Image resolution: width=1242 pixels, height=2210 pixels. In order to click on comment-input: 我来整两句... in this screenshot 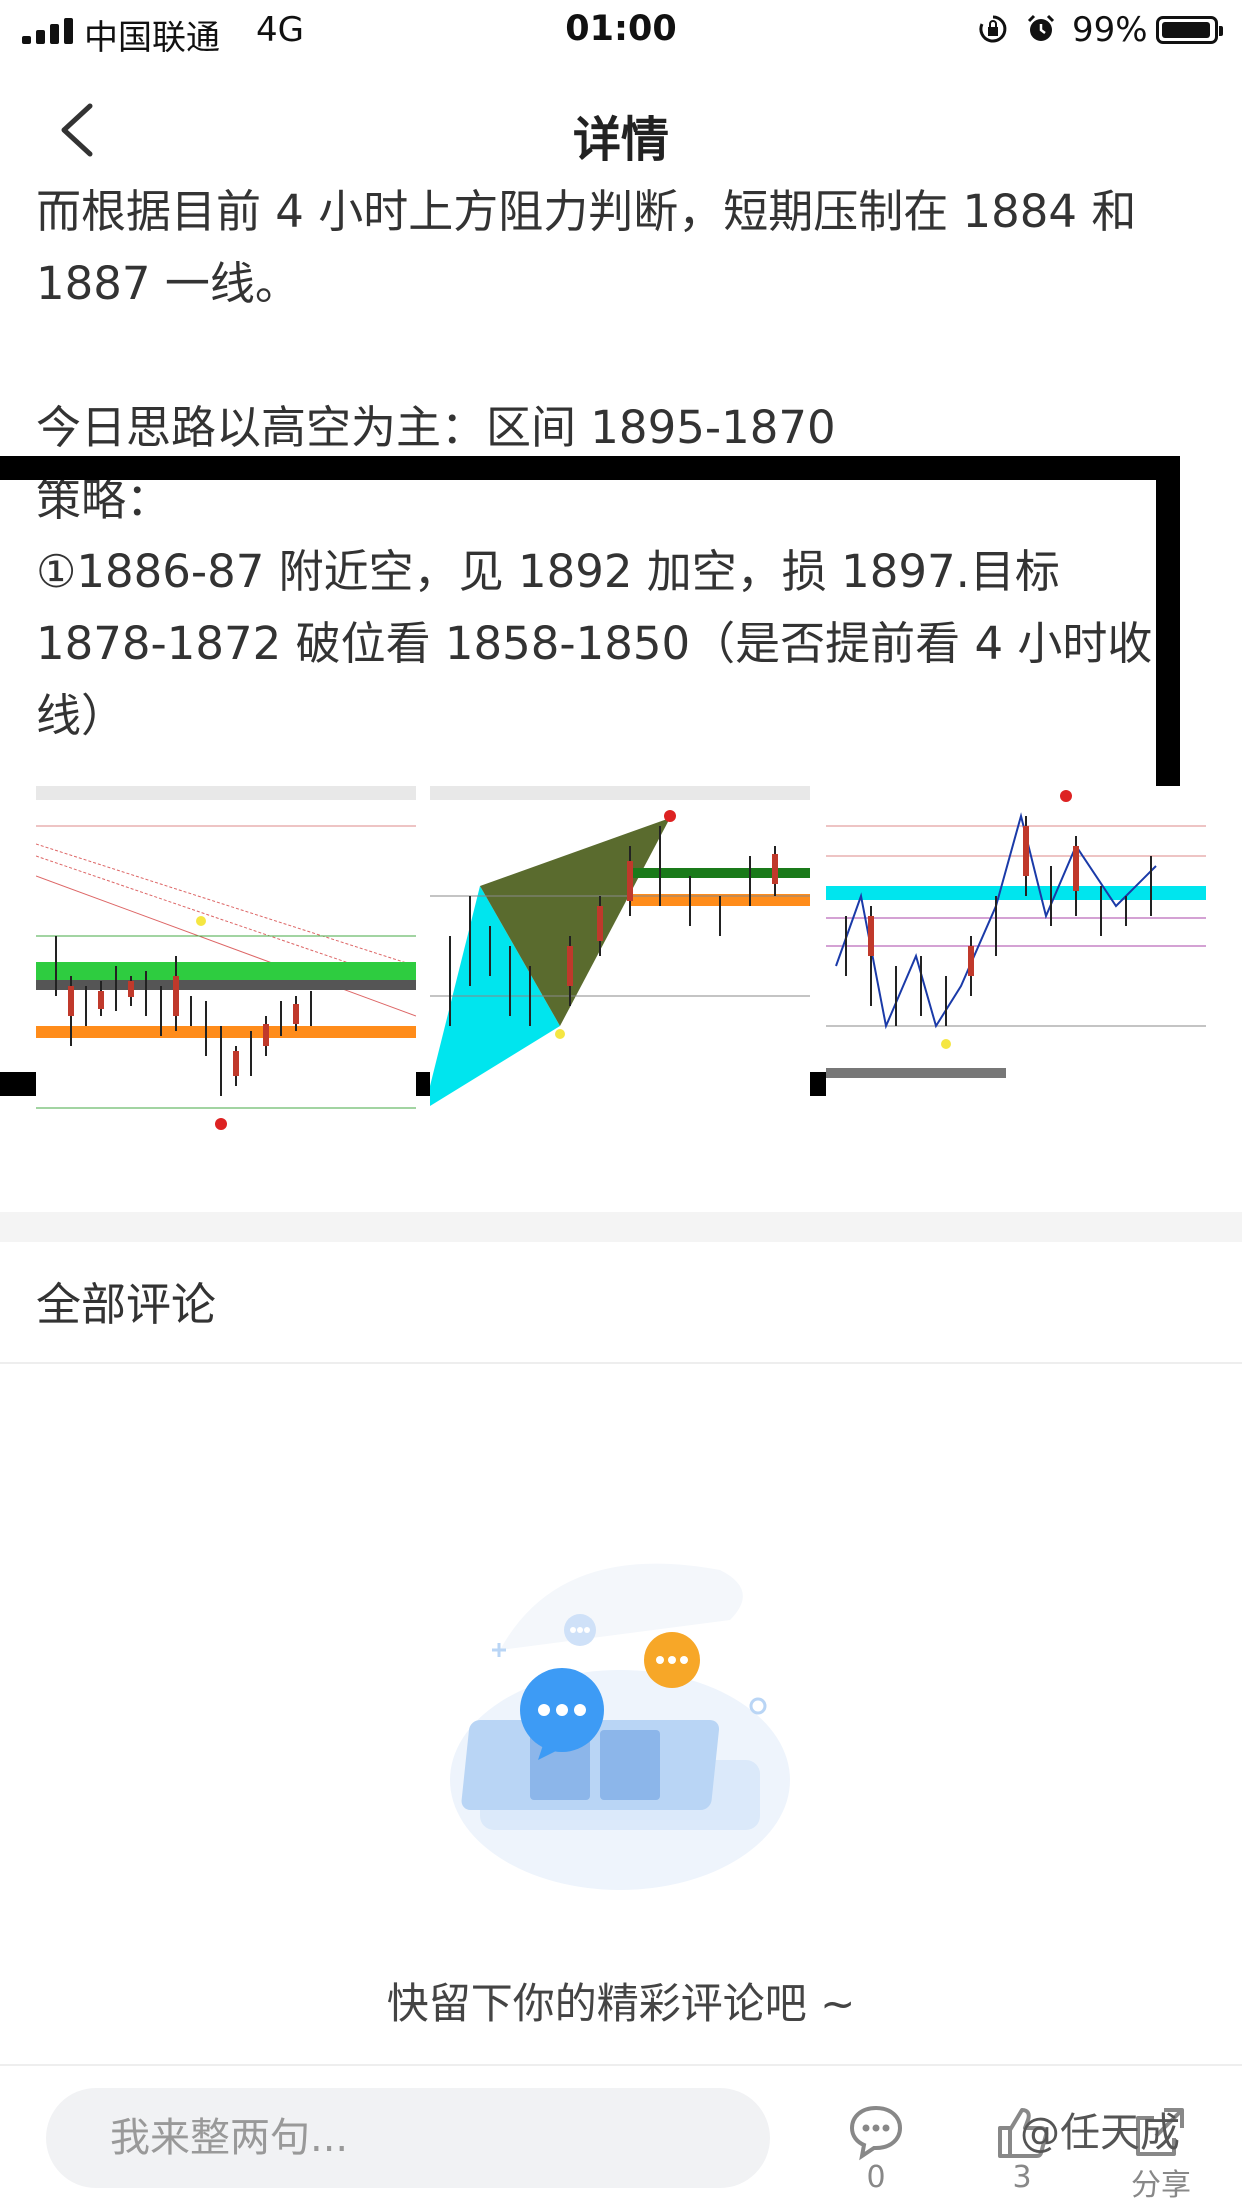, I will do `click(408, 2138)`.